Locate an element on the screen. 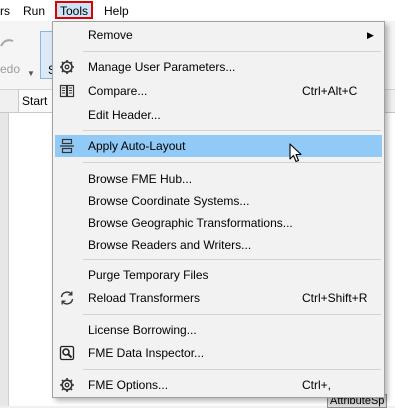  data-inspector-icon is located at coordinates (67, 353).